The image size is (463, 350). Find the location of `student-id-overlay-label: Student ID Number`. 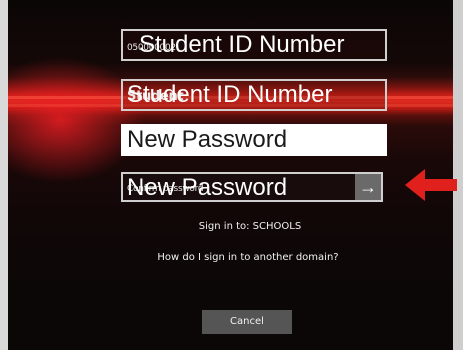

student-id-overlay-label: Student ID Number is located at coordinates (242, 44).